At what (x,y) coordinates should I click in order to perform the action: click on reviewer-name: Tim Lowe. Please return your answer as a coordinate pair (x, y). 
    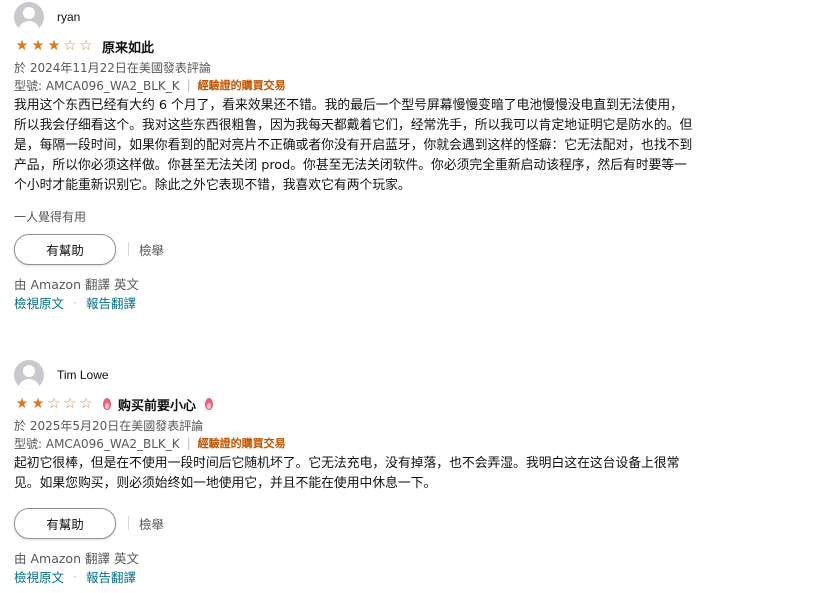
    Looking at the image, I should click on (83, 375).